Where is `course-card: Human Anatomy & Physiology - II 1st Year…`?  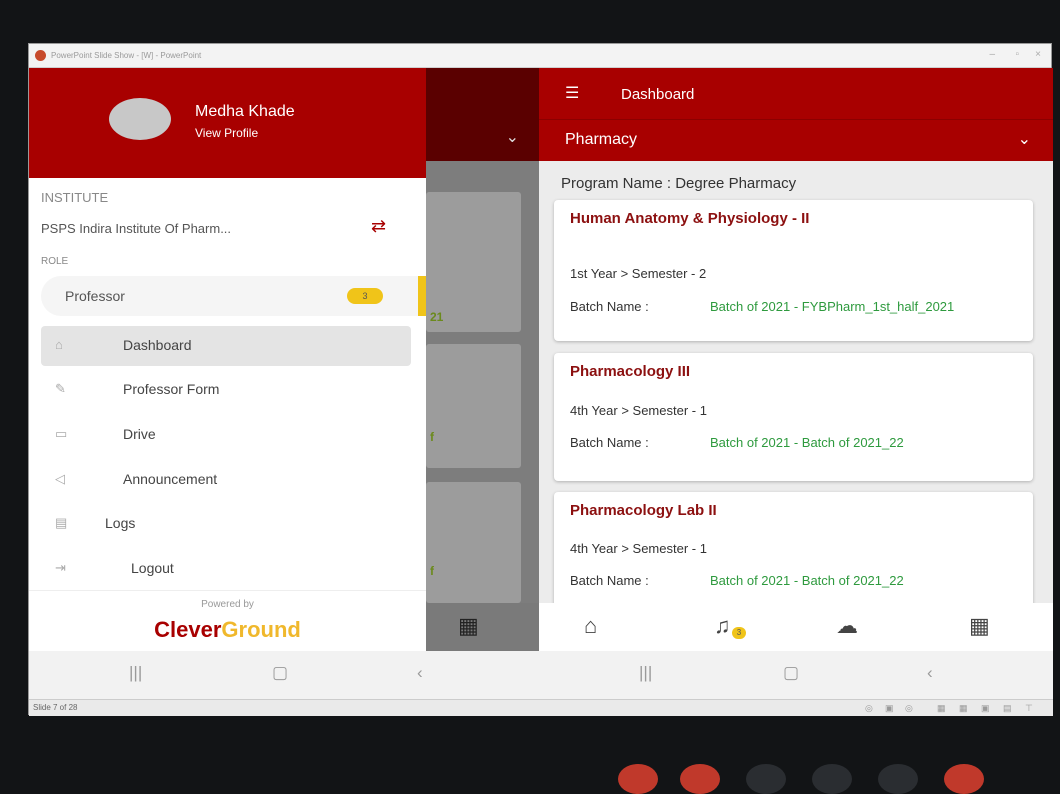
course-card: Human Anatomy & Physiology - II 1st Year… is located at coordinates (793, 270).